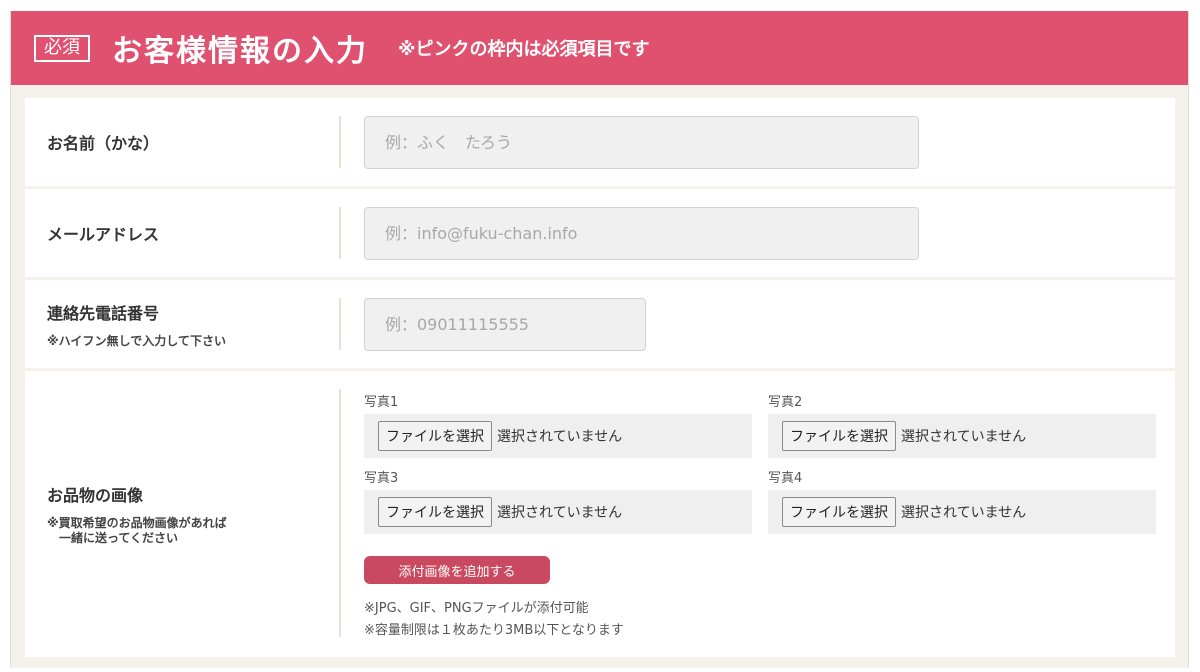 Image resolution: width=1200 pixels, height=672 pixels. What do you see at coordinates (187, 514) in the screenshot?
I see `images-label-cell: お品物の画像 ※買取希望のお品物画像があれば 一緒に送ってください` at bounding box center [187, 514].